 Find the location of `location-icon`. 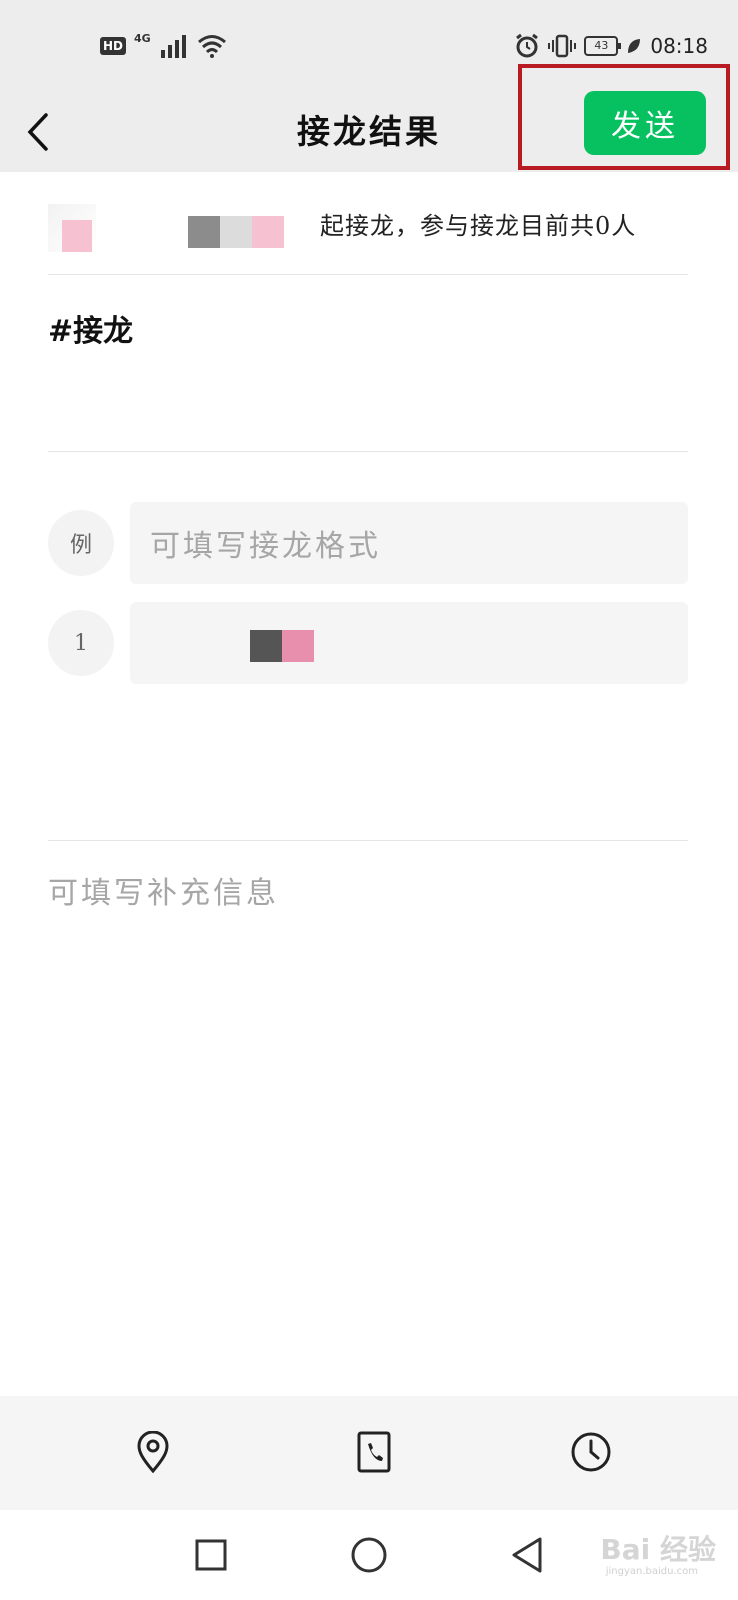

location-icon is located at coordinates (153, 1452).